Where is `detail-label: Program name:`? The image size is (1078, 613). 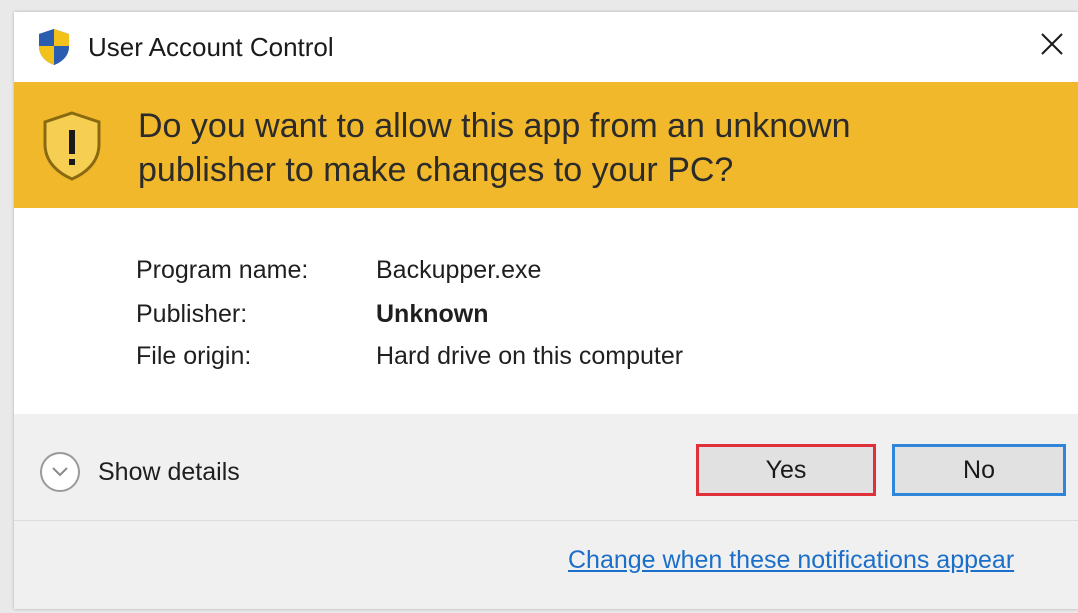
detail-label: Program name: is located at coordinates (222, 270).